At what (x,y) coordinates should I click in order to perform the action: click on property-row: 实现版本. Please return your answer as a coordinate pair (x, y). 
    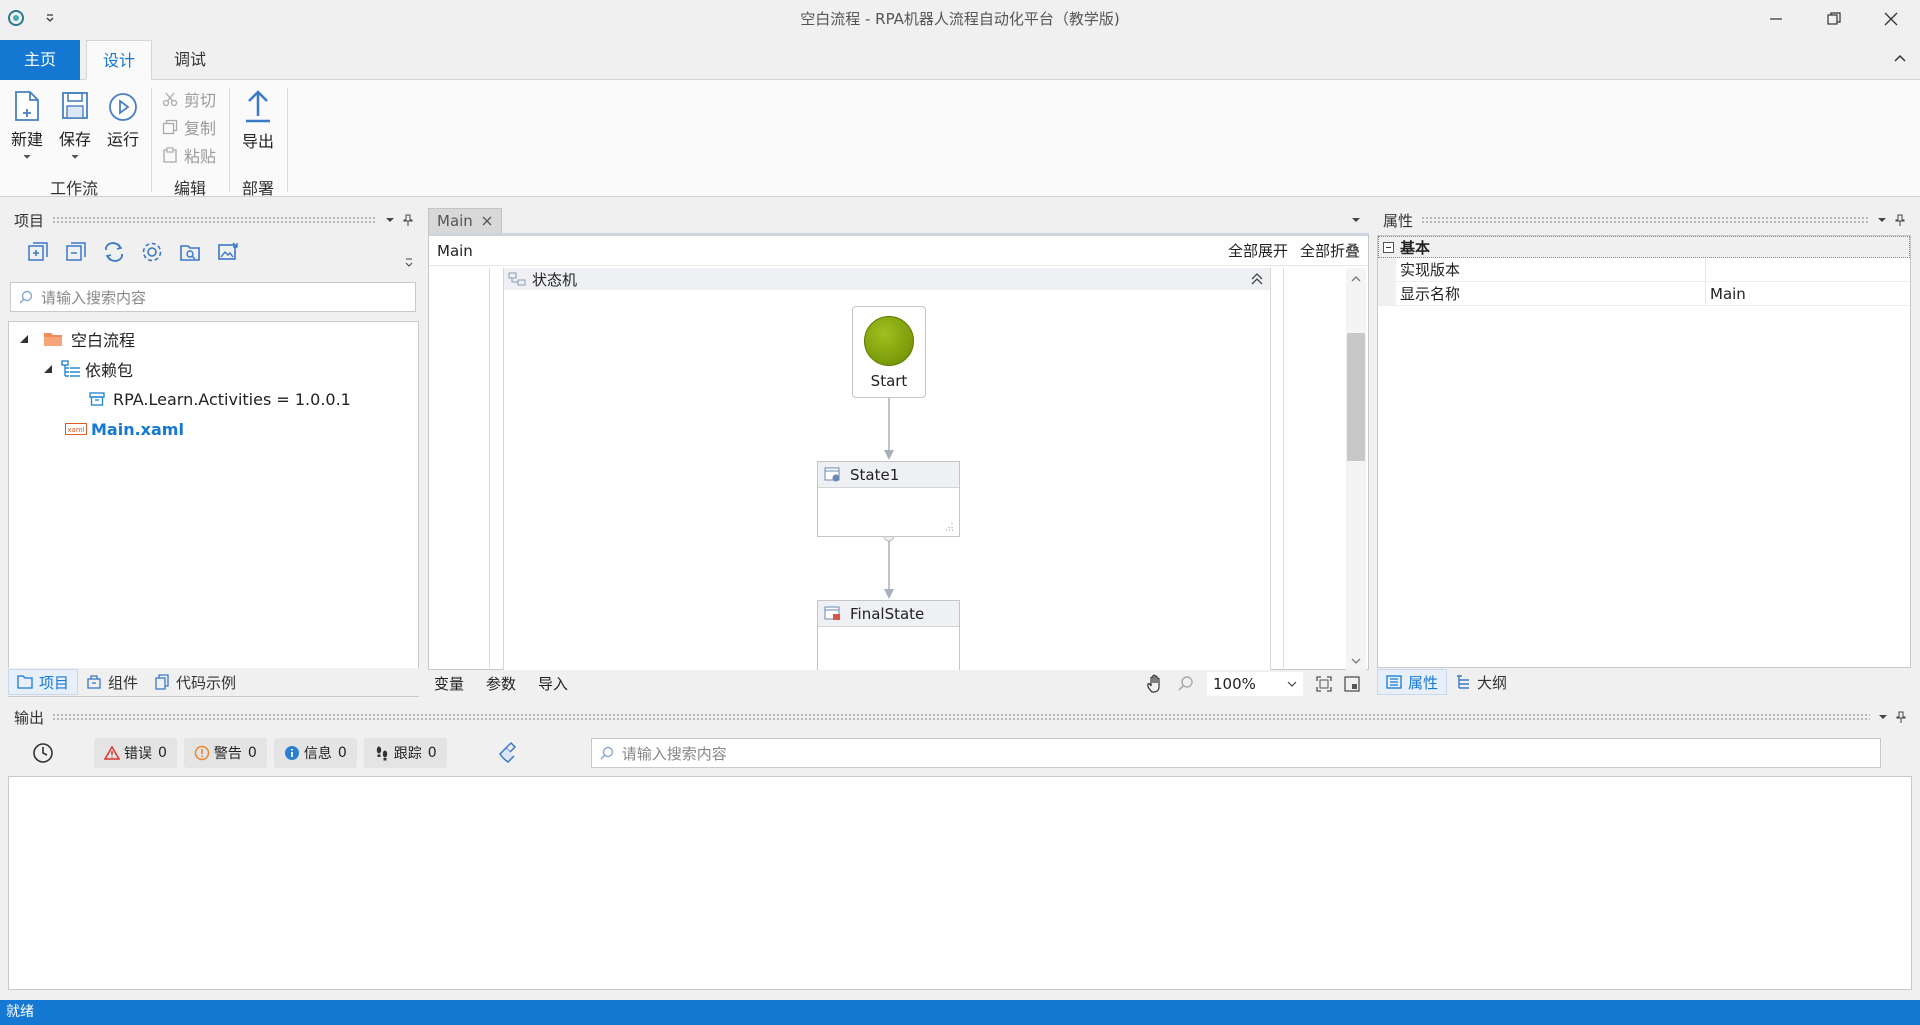
    Looking at the image, I should click on (1644, 270).